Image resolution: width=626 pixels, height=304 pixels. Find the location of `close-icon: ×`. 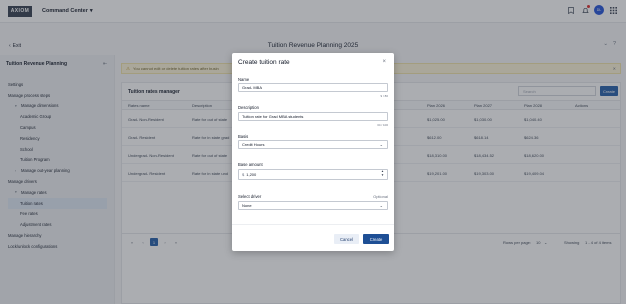

close-icon: × is located at coordinates (384, 62).